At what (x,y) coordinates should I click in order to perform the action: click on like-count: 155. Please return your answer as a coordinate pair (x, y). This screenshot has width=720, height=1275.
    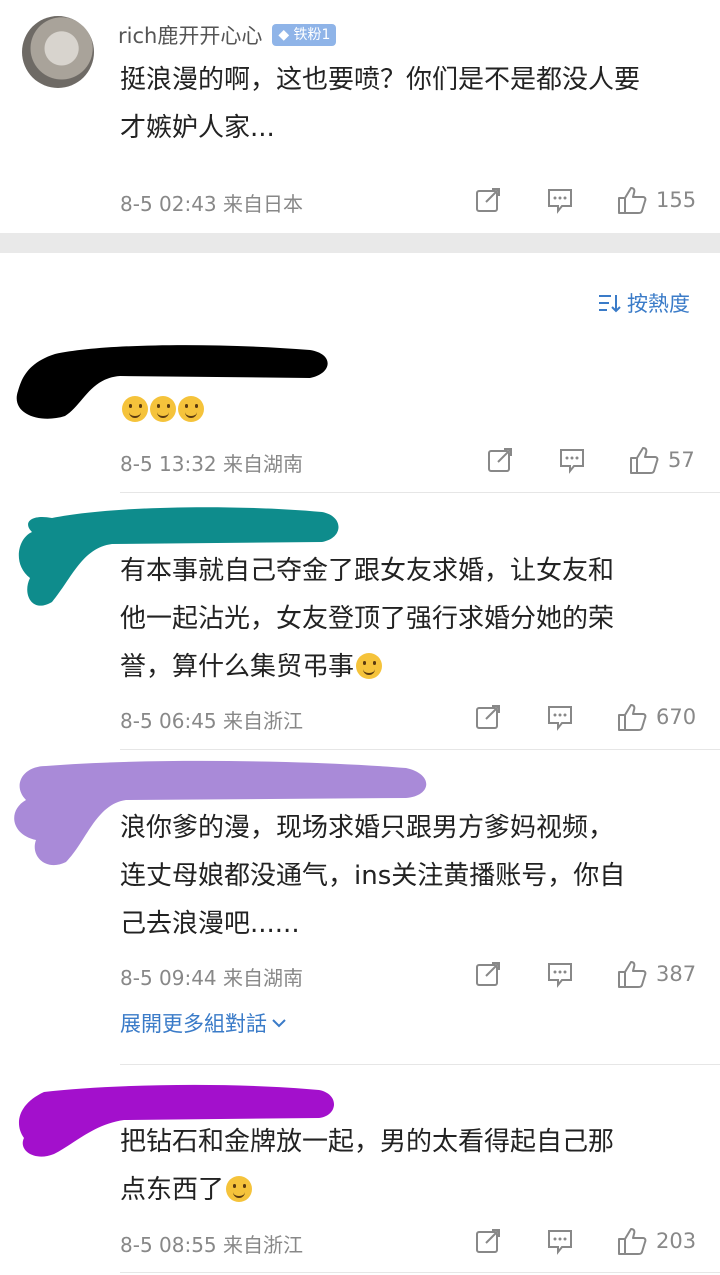
    Looking at the image, I should click on (676, 200).